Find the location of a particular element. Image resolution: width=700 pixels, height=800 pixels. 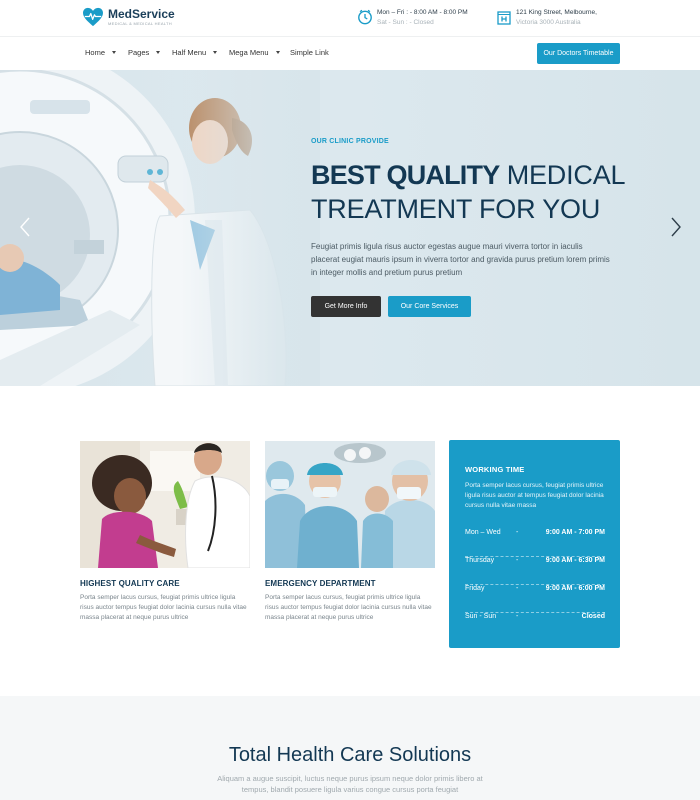

feature-title: HIGHEST QUALITY CARE is located at coordinates (130, 583).